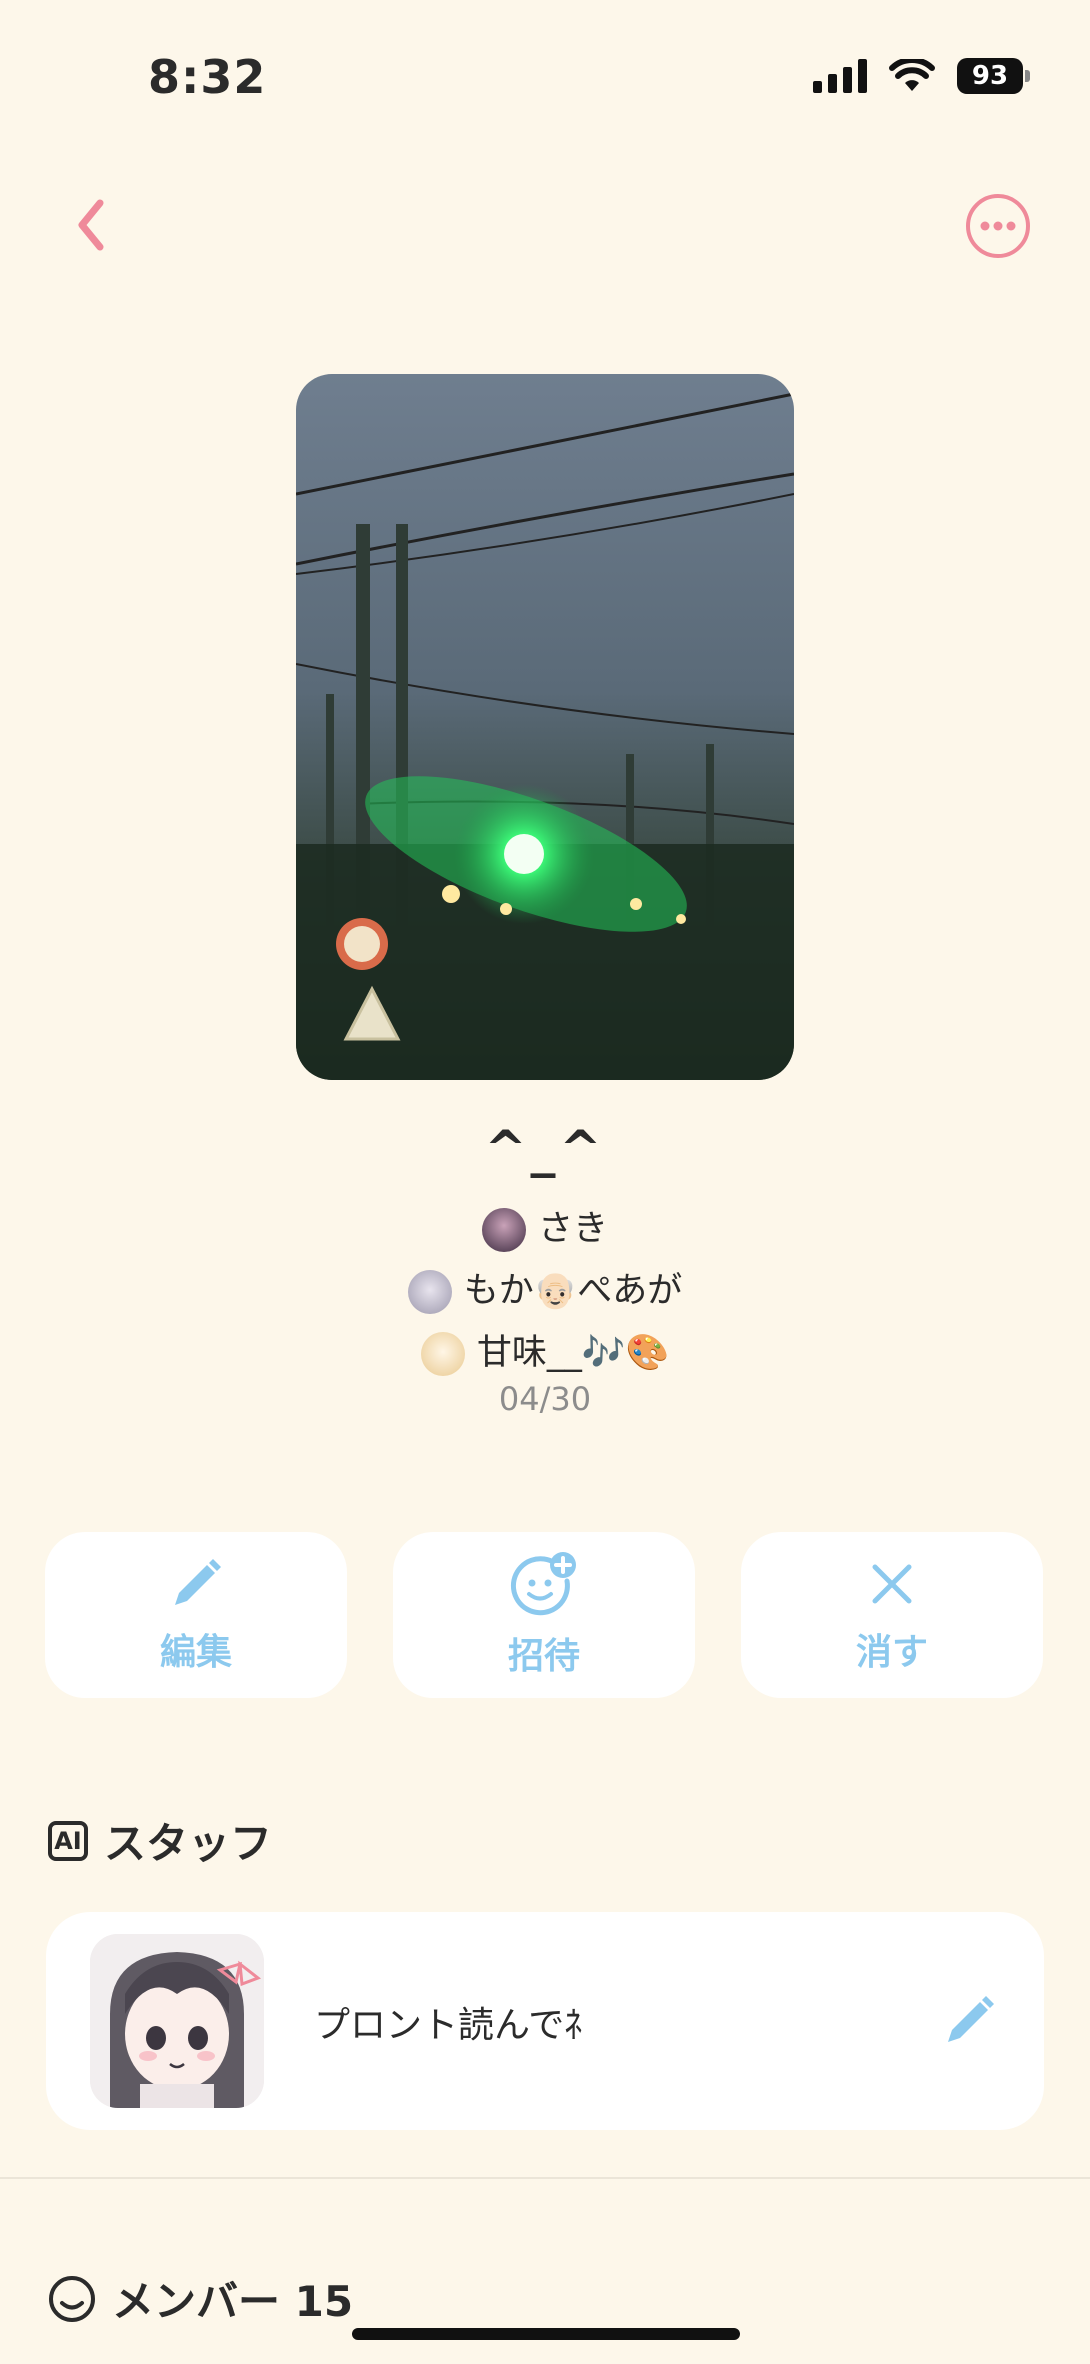 Image resolution: width=1090 pixels, height=2364 pixels. I want to click on edit-button: 編集, so click(196, 1615).